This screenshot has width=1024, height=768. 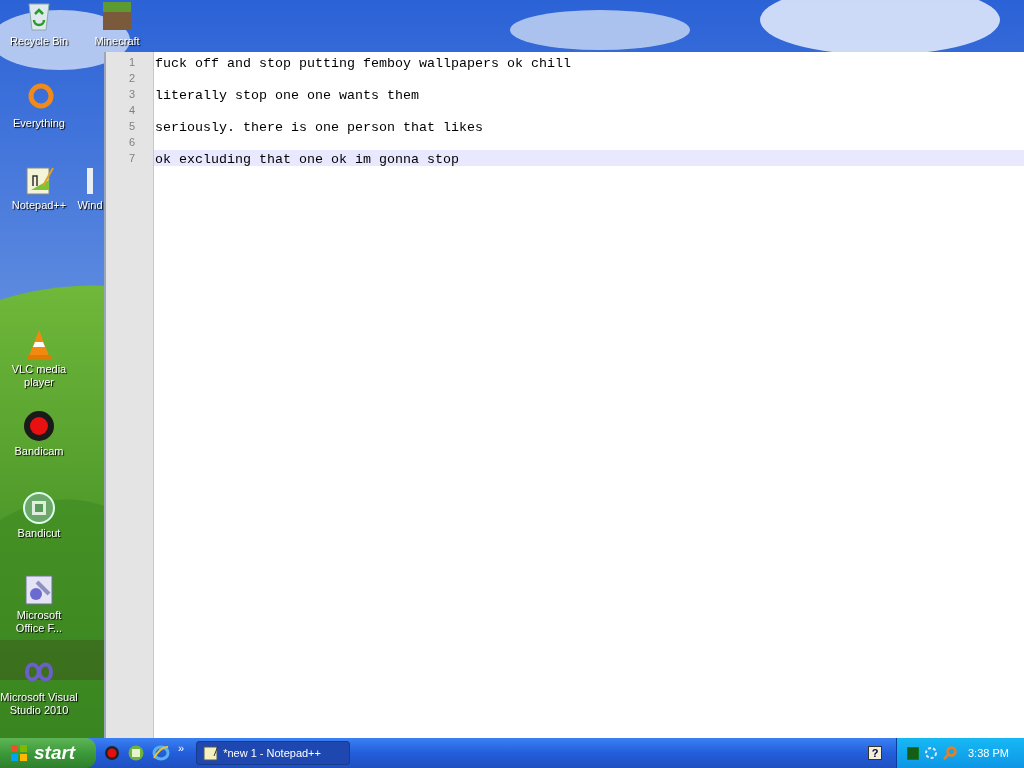 What do you see at coordinates (39, 123) in the screenshot?
I see `icon-label: Everything` at bounding box center [39, 123].